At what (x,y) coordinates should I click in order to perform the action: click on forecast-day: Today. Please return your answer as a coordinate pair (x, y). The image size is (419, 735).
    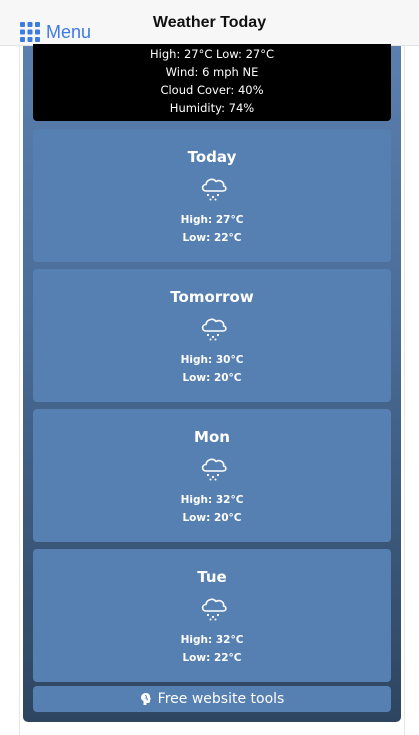
    Looking at the image, I should click on (212, 157).